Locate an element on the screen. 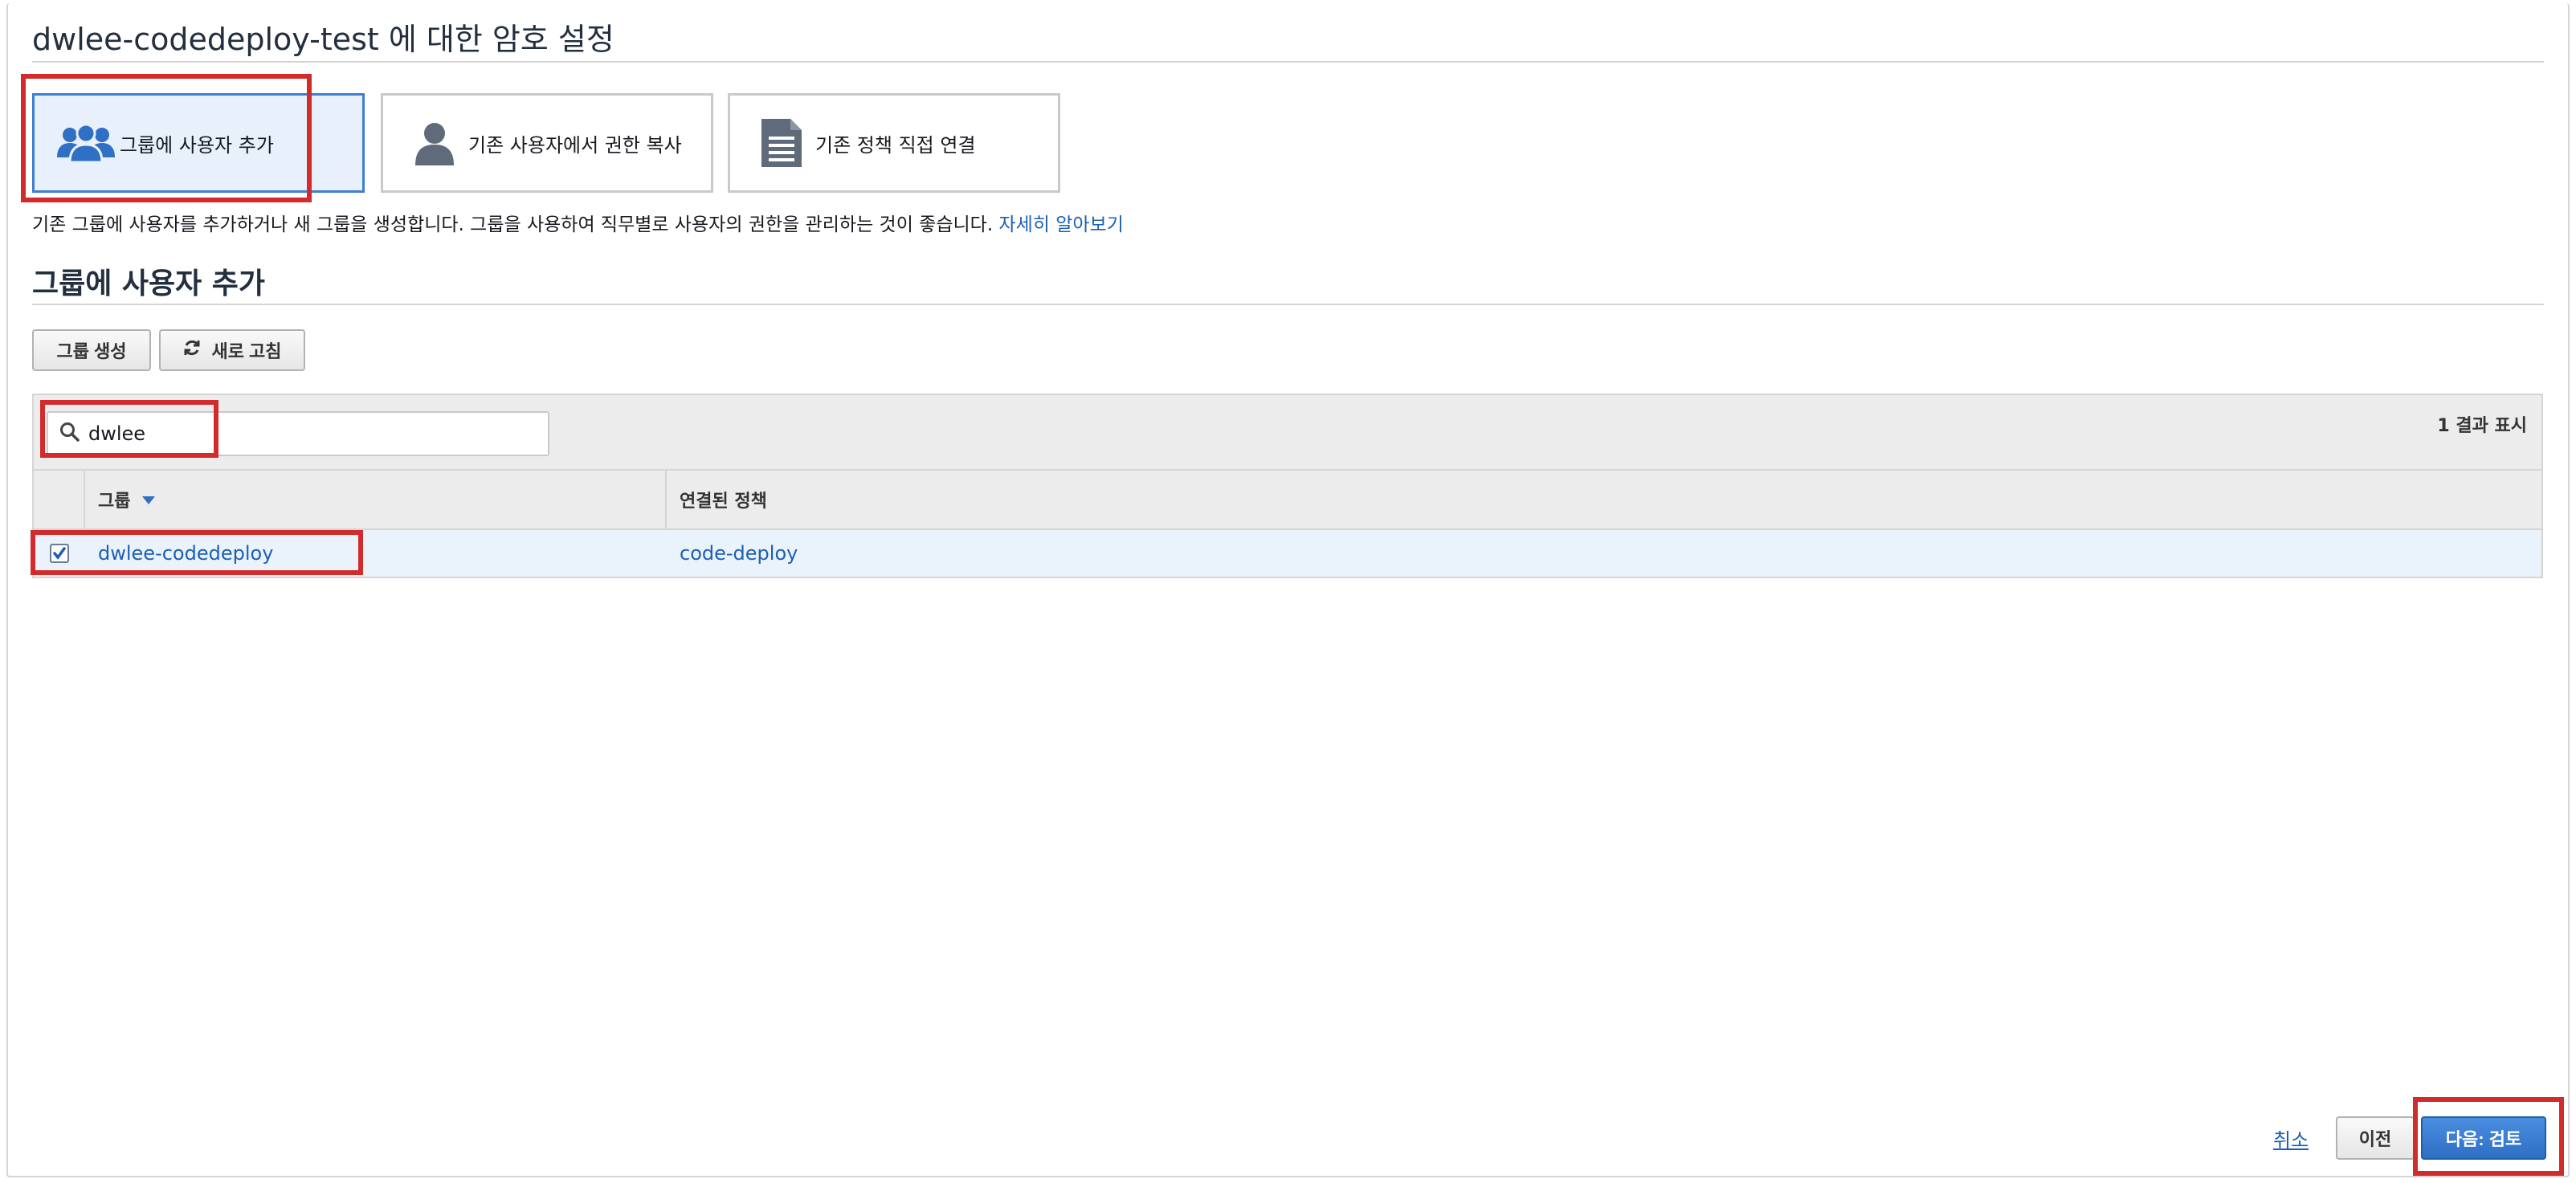 The image size is (2576, 1183). sort-desc-icon is located at coordinates (148, 500).